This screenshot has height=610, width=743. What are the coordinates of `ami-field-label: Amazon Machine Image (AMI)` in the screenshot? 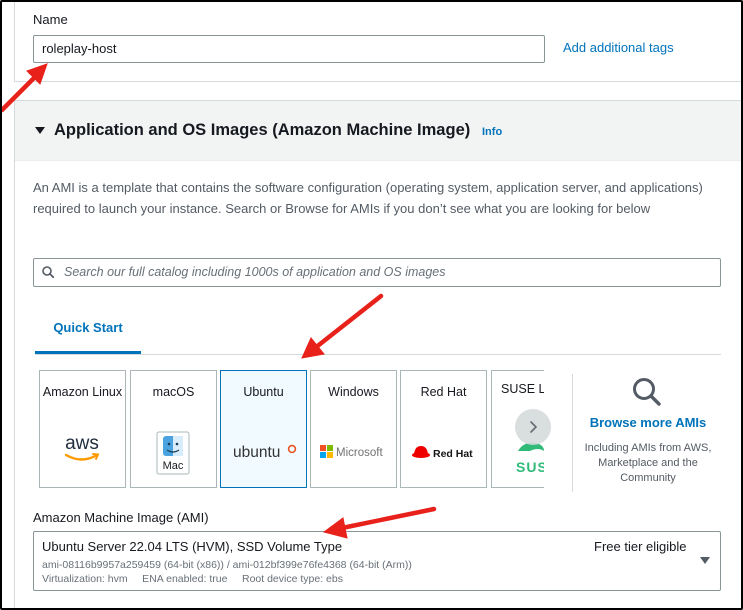 It's located at (121, 517).